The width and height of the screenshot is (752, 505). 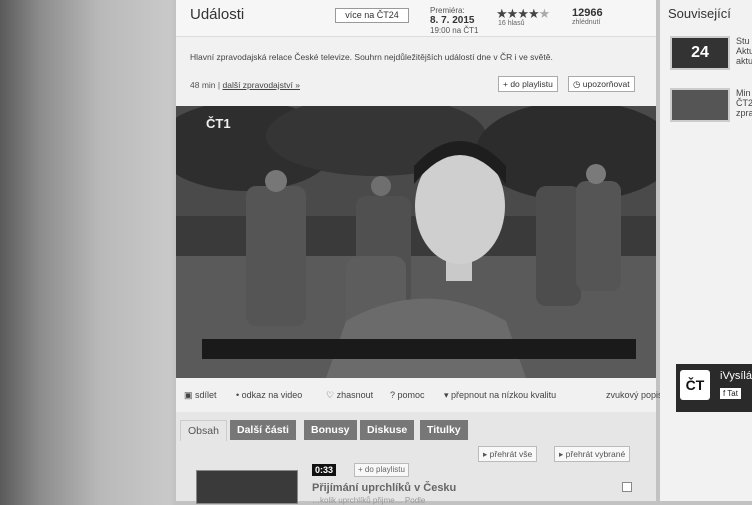 What do you see at coordinates (504, 395) in the screenshot?
I see `low-quality-label: přepnout na nízkou kvalitu` at bounding box center [504, 395].